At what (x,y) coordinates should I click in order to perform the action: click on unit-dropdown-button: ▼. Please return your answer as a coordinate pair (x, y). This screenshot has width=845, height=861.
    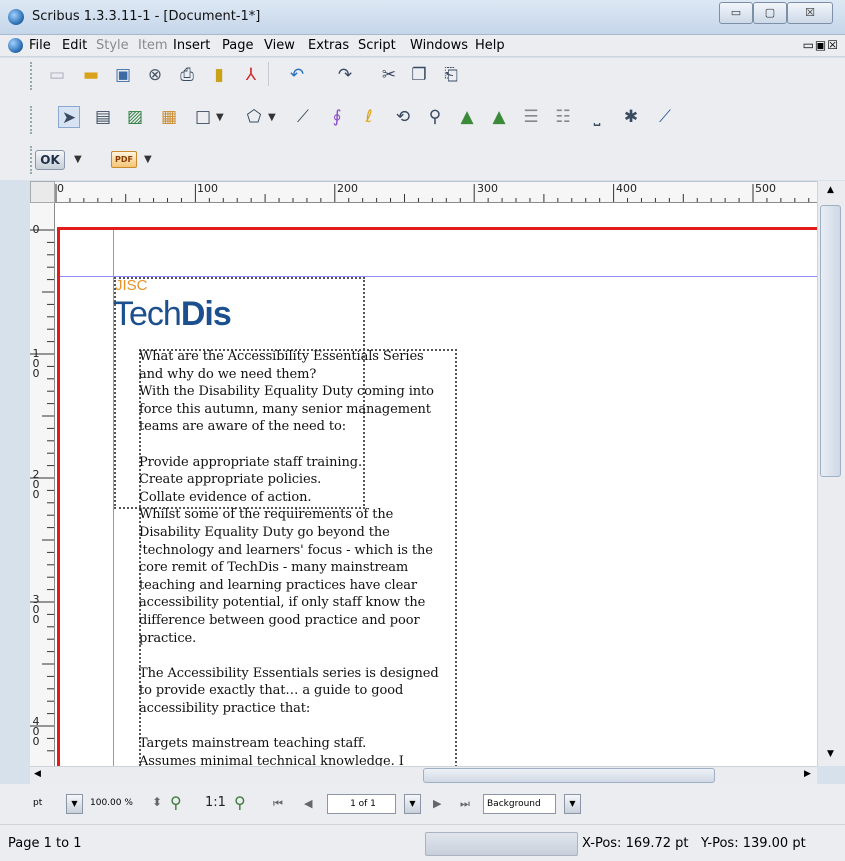
    Looking at the image, I should click on (74, 804).